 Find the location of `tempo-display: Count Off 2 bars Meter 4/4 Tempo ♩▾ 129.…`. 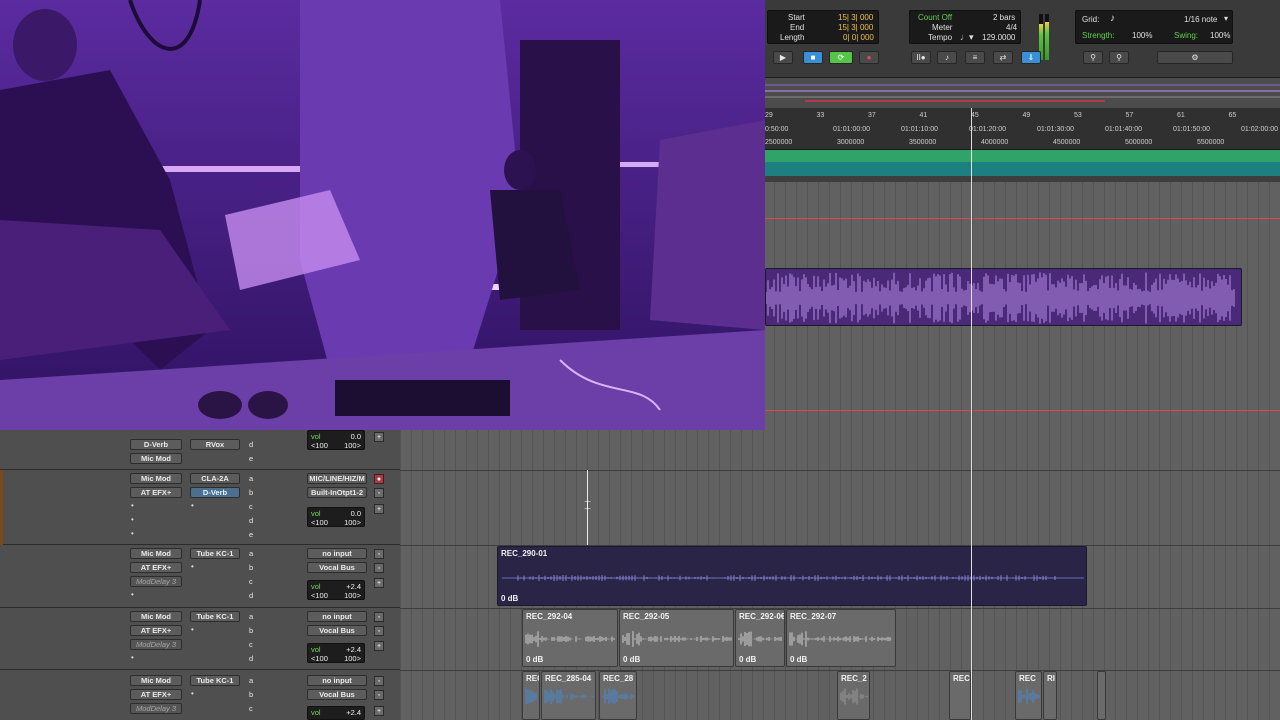

tempo-display: Count Off 2 bars Meter 4/4 Tempo ♩▾ 129.… is located at coordinates (965, 27).